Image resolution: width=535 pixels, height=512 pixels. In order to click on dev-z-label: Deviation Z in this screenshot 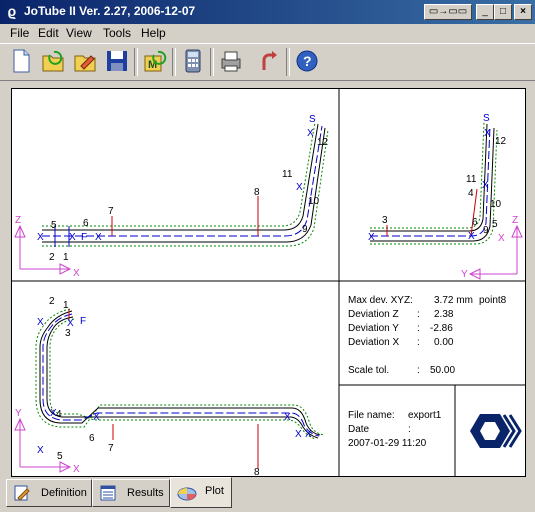, I will do `click(373, 314)`.